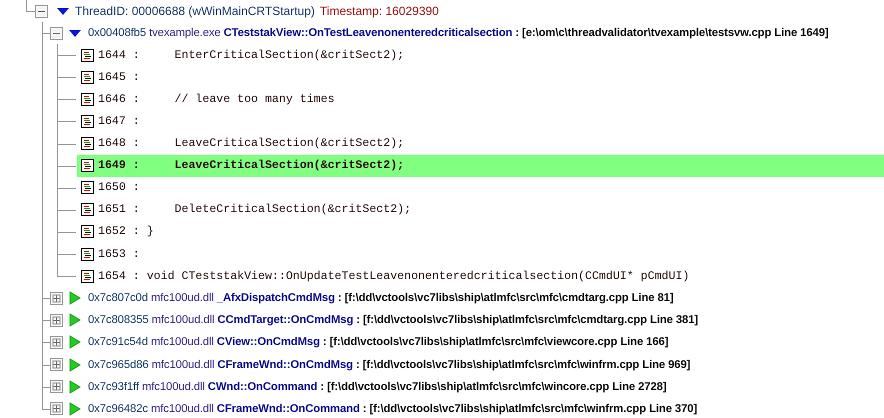 The width and height of the screenshot is (884, 418). Describe the element at coordinates (268, 342) in the screenshot. I see `function-name: CView::OnCmdMsg` at that location.